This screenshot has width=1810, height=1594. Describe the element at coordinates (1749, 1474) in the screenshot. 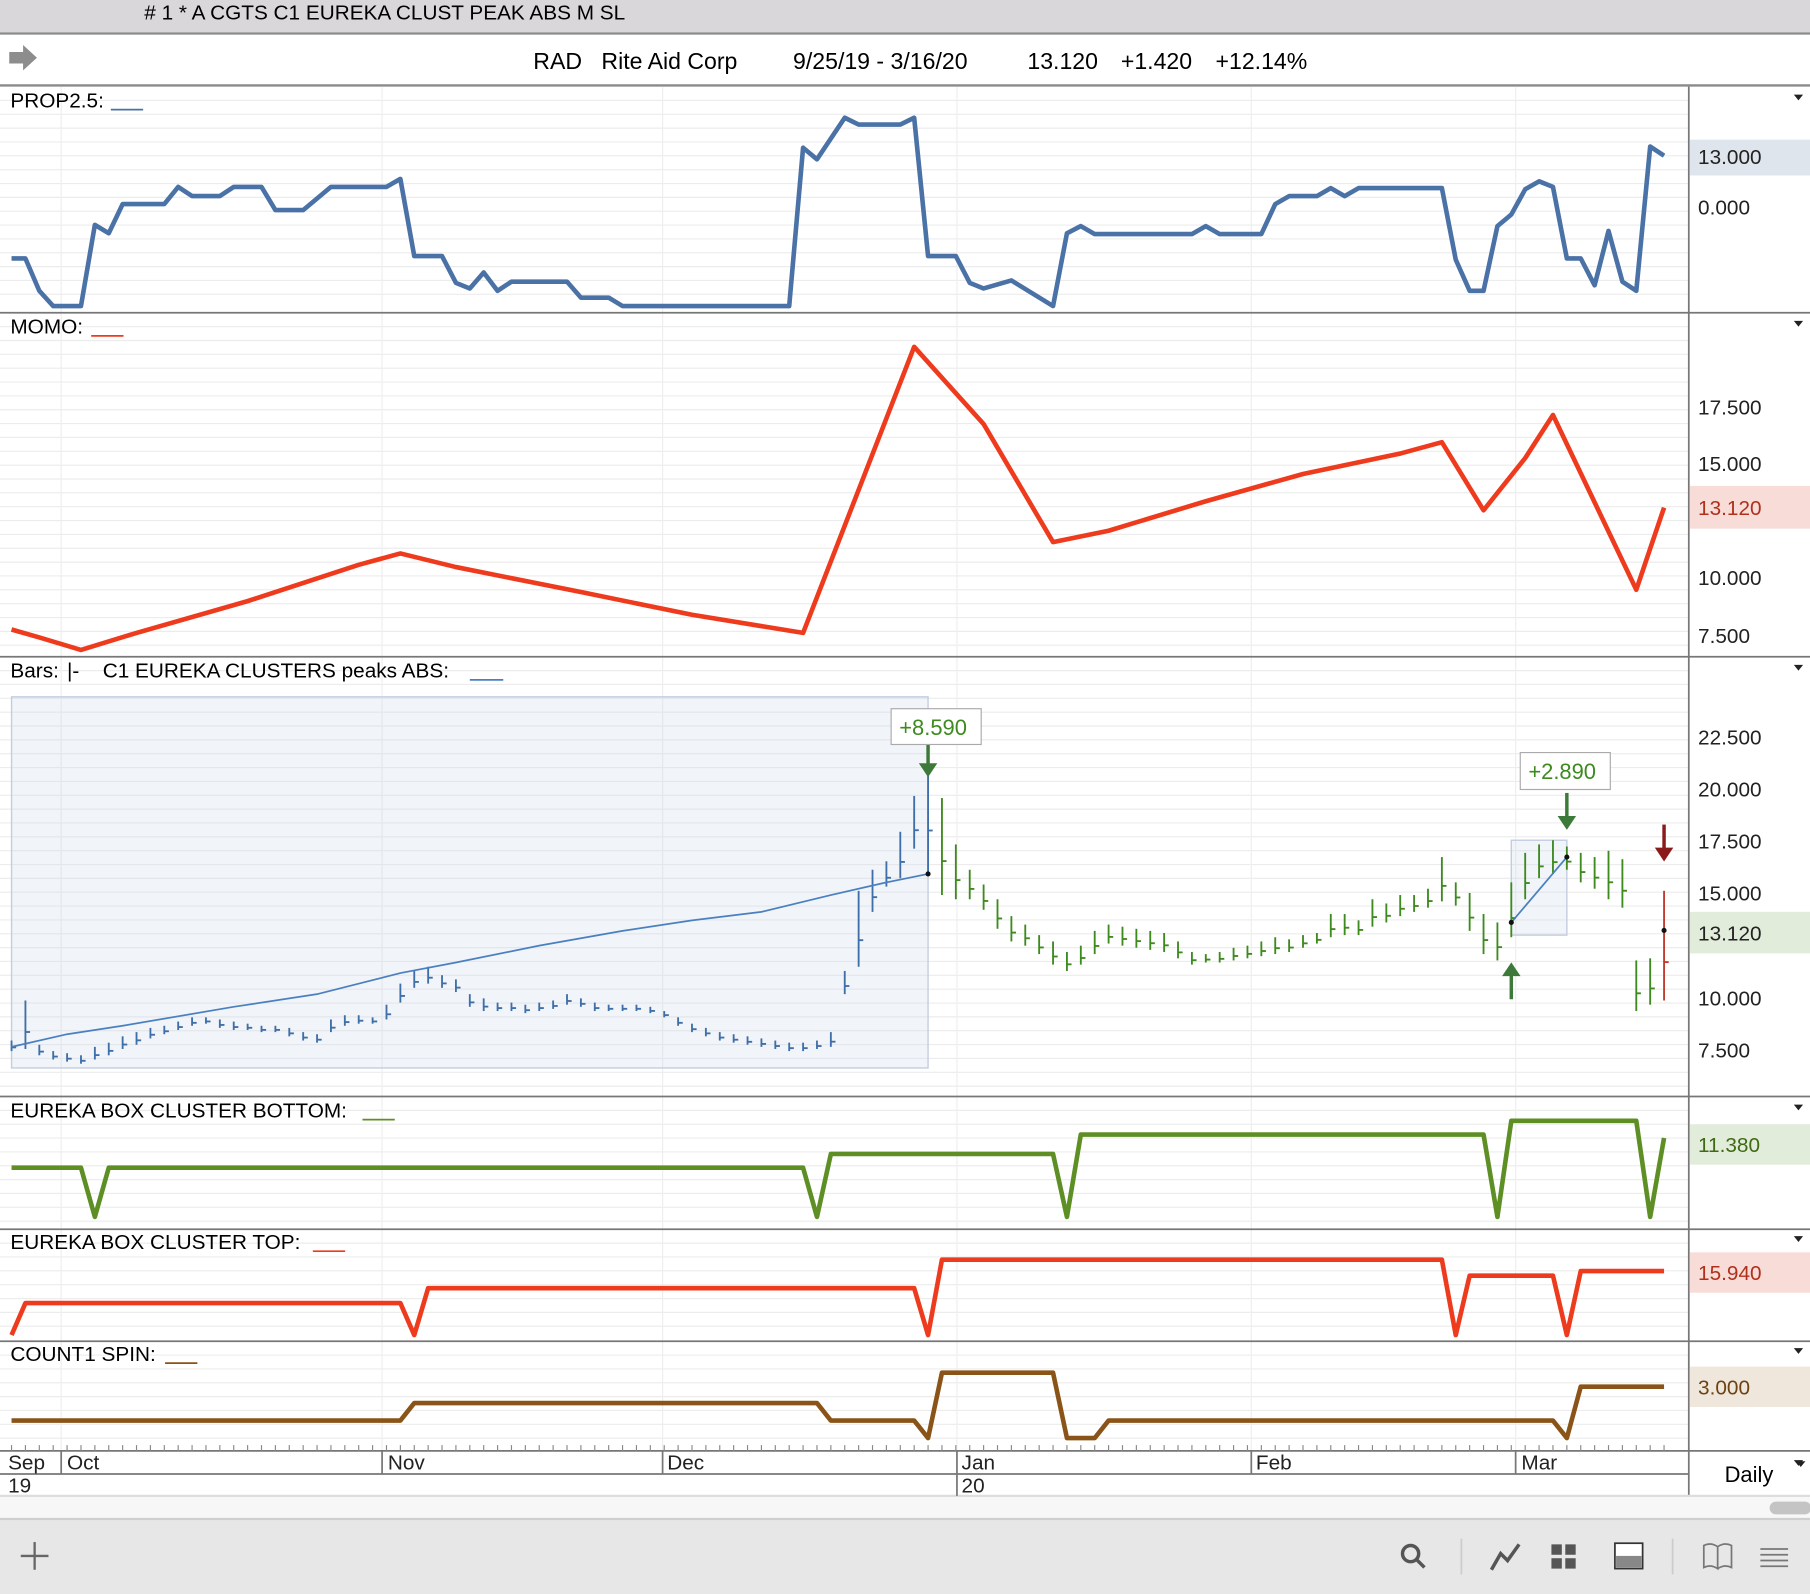

I see `period-label: Daily` at that location.